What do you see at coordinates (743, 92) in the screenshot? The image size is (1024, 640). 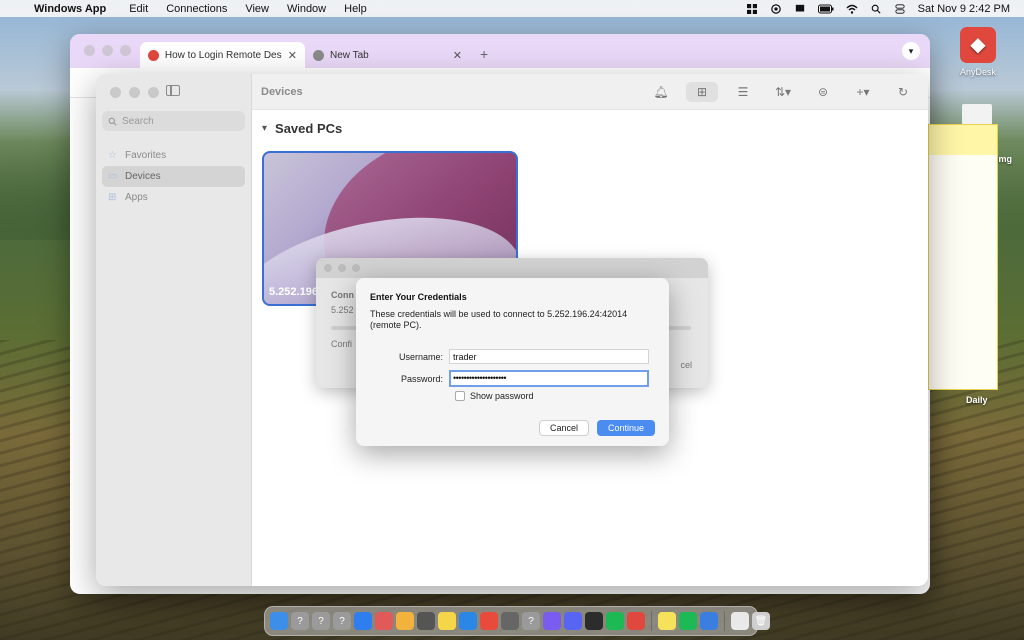 I see `list-view-icon: ☰` at bounding box center [743, 92].